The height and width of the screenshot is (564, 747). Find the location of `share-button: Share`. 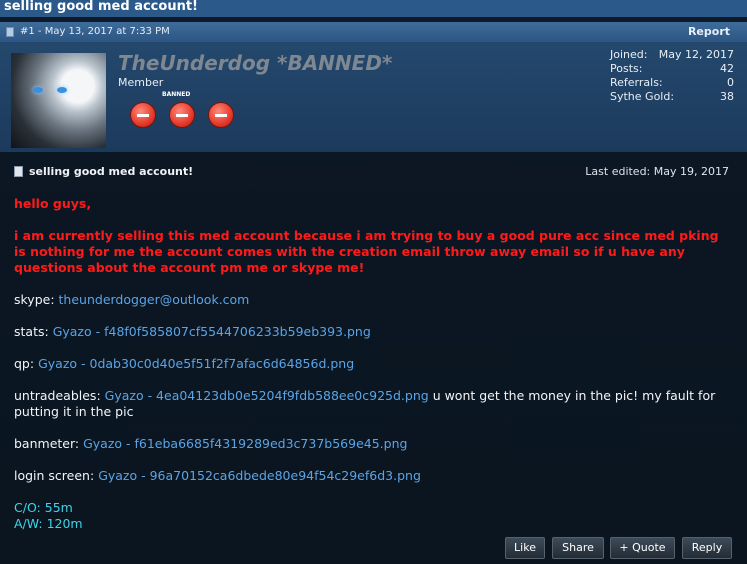

share-button: Share is located at coordinates (578, 548).